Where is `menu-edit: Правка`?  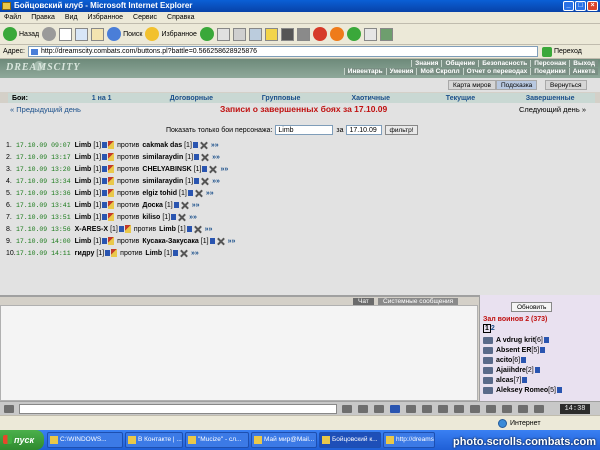
menu-edit: Правка is located at coordinates (43, 17).